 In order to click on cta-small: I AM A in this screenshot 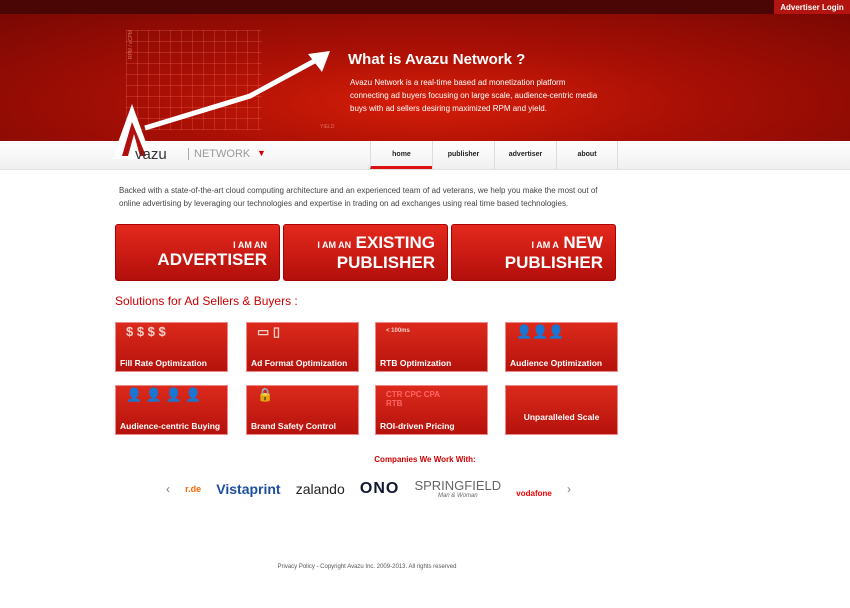, I will do `click(545, 245)`.